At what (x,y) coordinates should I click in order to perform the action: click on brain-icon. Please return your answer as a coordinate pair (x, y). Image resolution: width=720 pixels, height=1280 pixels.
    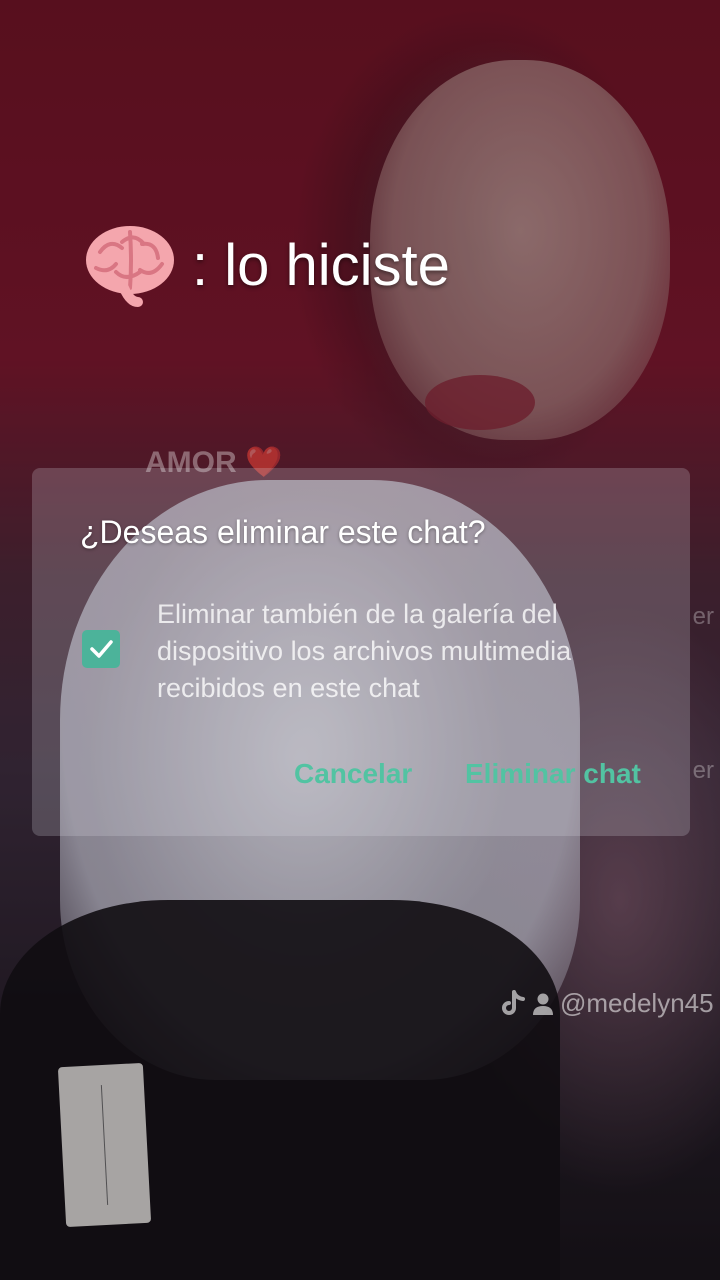
    Looking at the image, I should click on (130, 265).